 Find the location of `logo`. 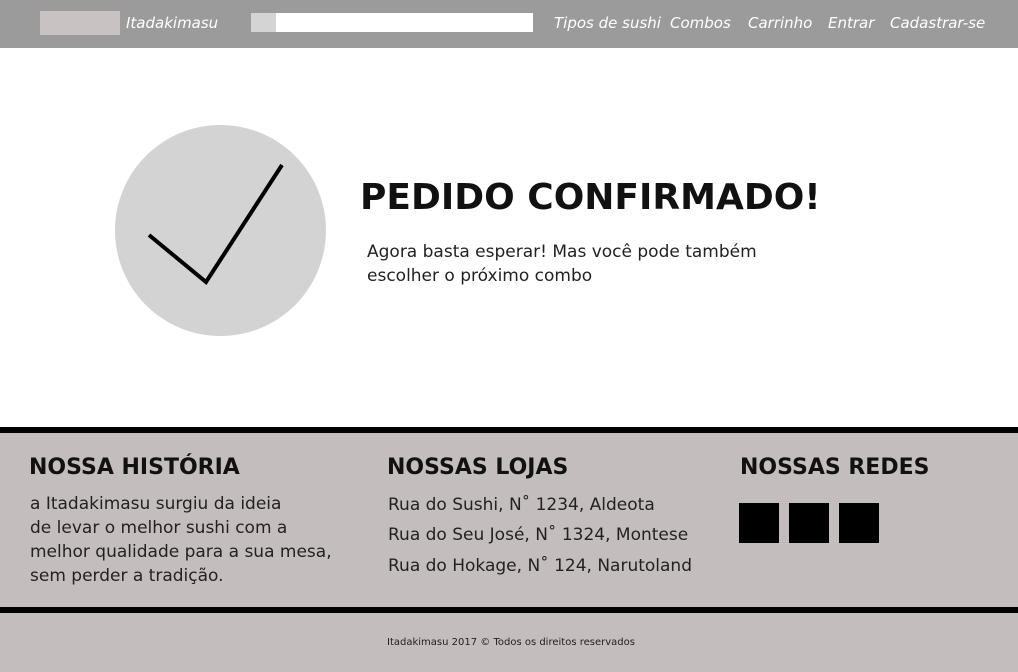

logo is located at coordinates (80, 23).